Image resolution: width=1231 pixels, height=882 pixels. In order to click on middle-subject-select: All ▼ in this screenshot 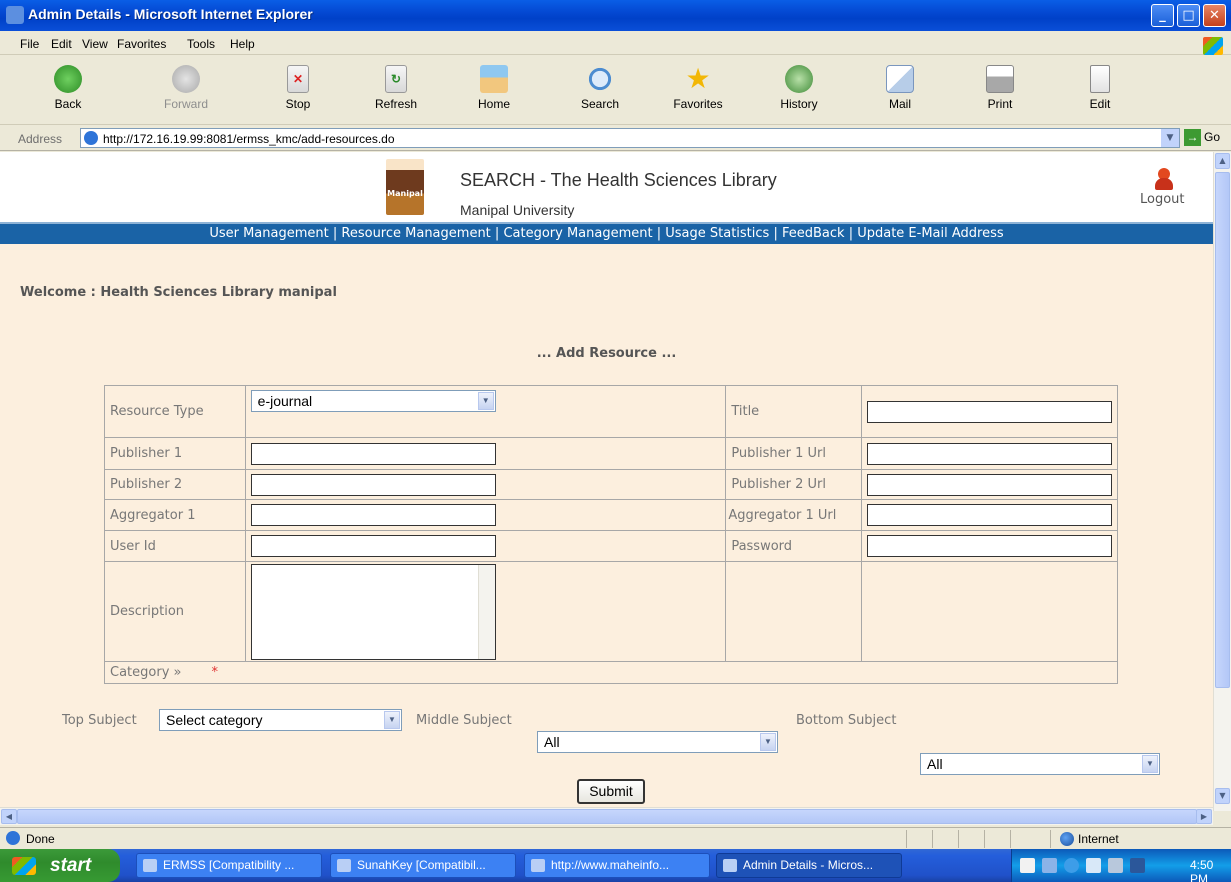, I will do `click(657, 742)`.